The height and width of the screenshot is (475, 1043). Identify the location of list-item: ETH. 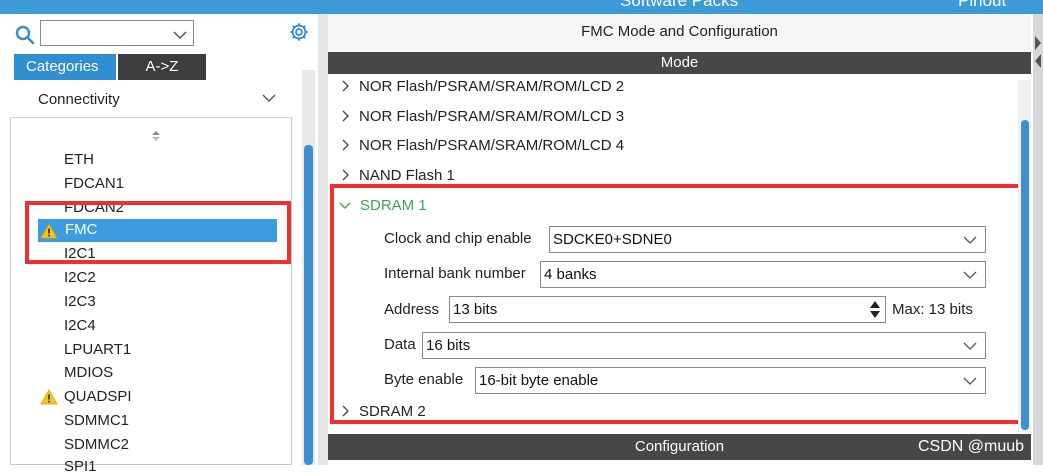
(79, 159).